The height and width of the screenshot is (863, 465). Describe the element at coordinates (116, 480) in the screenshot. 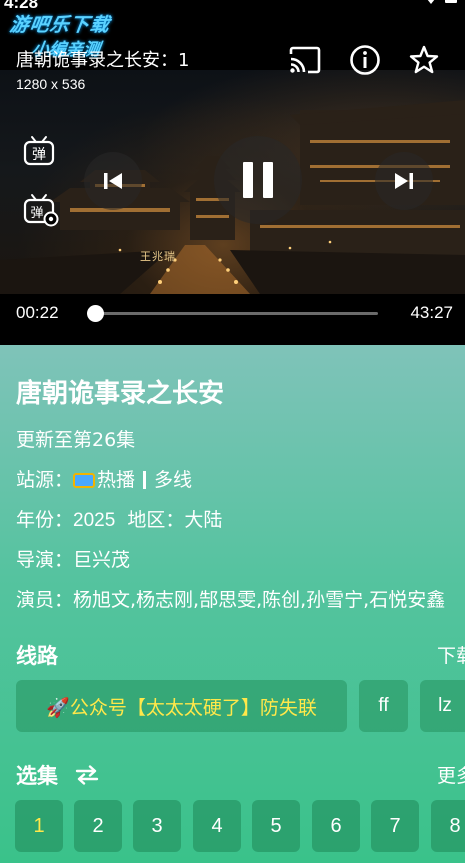

I see `source-name: 热播` at that location.